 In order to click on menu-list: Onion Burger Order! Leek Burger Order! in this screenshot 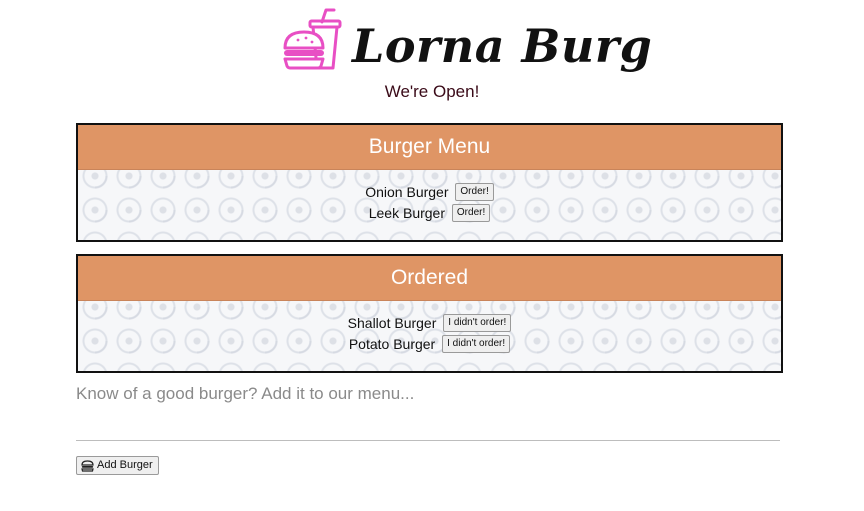, I will do `click(429, 196)`.